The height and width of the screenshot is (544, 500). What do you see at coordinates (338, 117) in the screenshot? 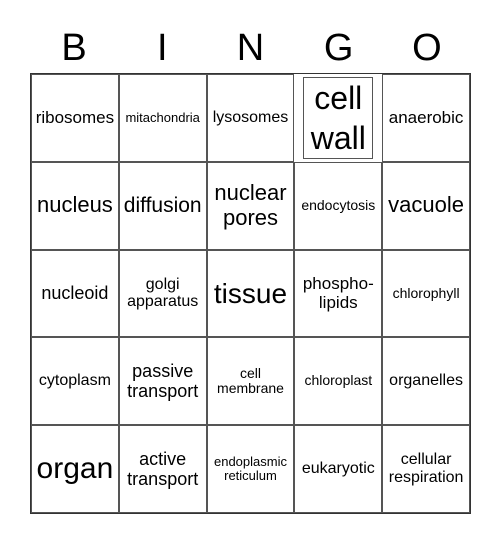
I see `bingo-cell: cell wall` at bounding box center [338, 117].